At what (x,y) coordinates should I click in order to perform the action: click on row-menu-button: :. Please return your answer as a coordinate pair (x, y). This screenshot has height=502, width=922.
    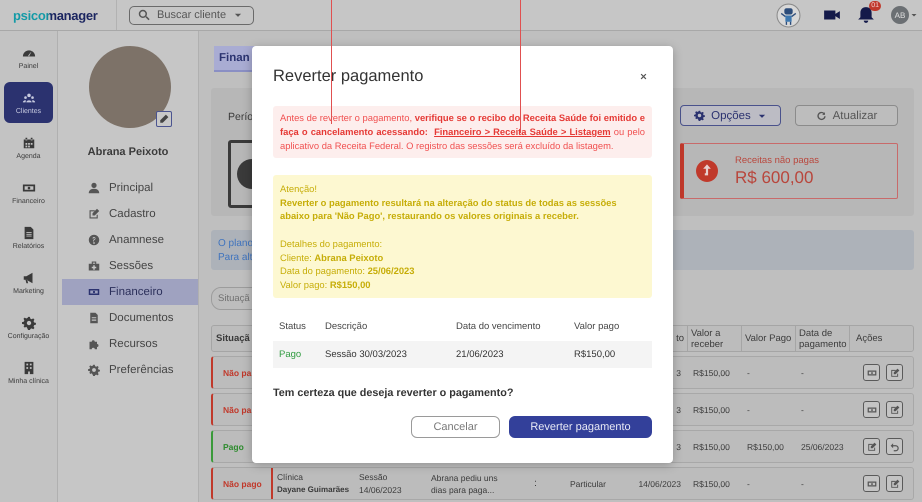
    Looking at the image, I should click on (535, 484).